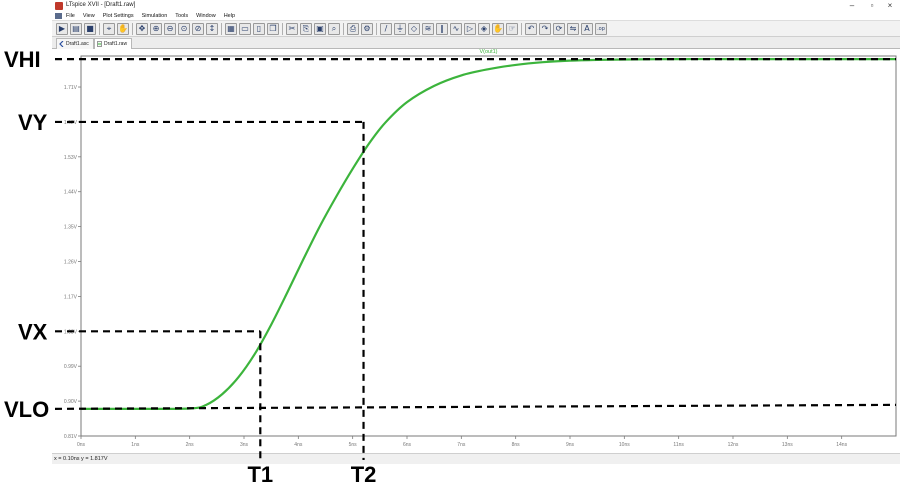 This screenshot has width=900, height=485. I want to click on y-tick-label: 0.90V, so click(71, 402).